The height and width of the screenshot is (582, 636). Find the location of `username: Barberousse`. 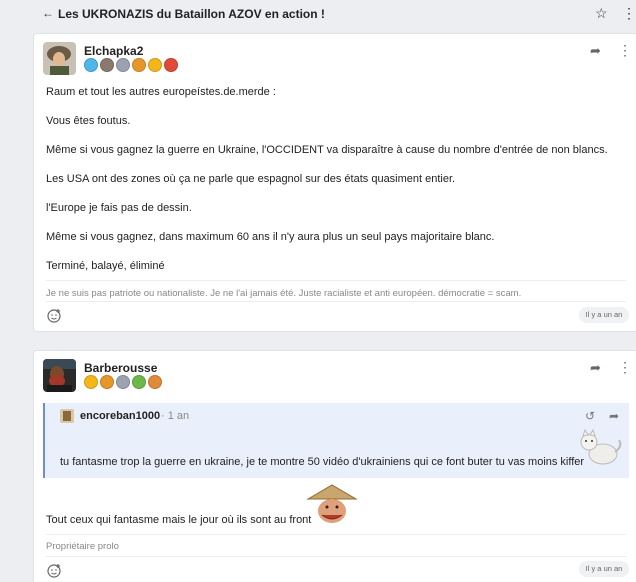

username: Barberousse is located at coordinates (120, 368).